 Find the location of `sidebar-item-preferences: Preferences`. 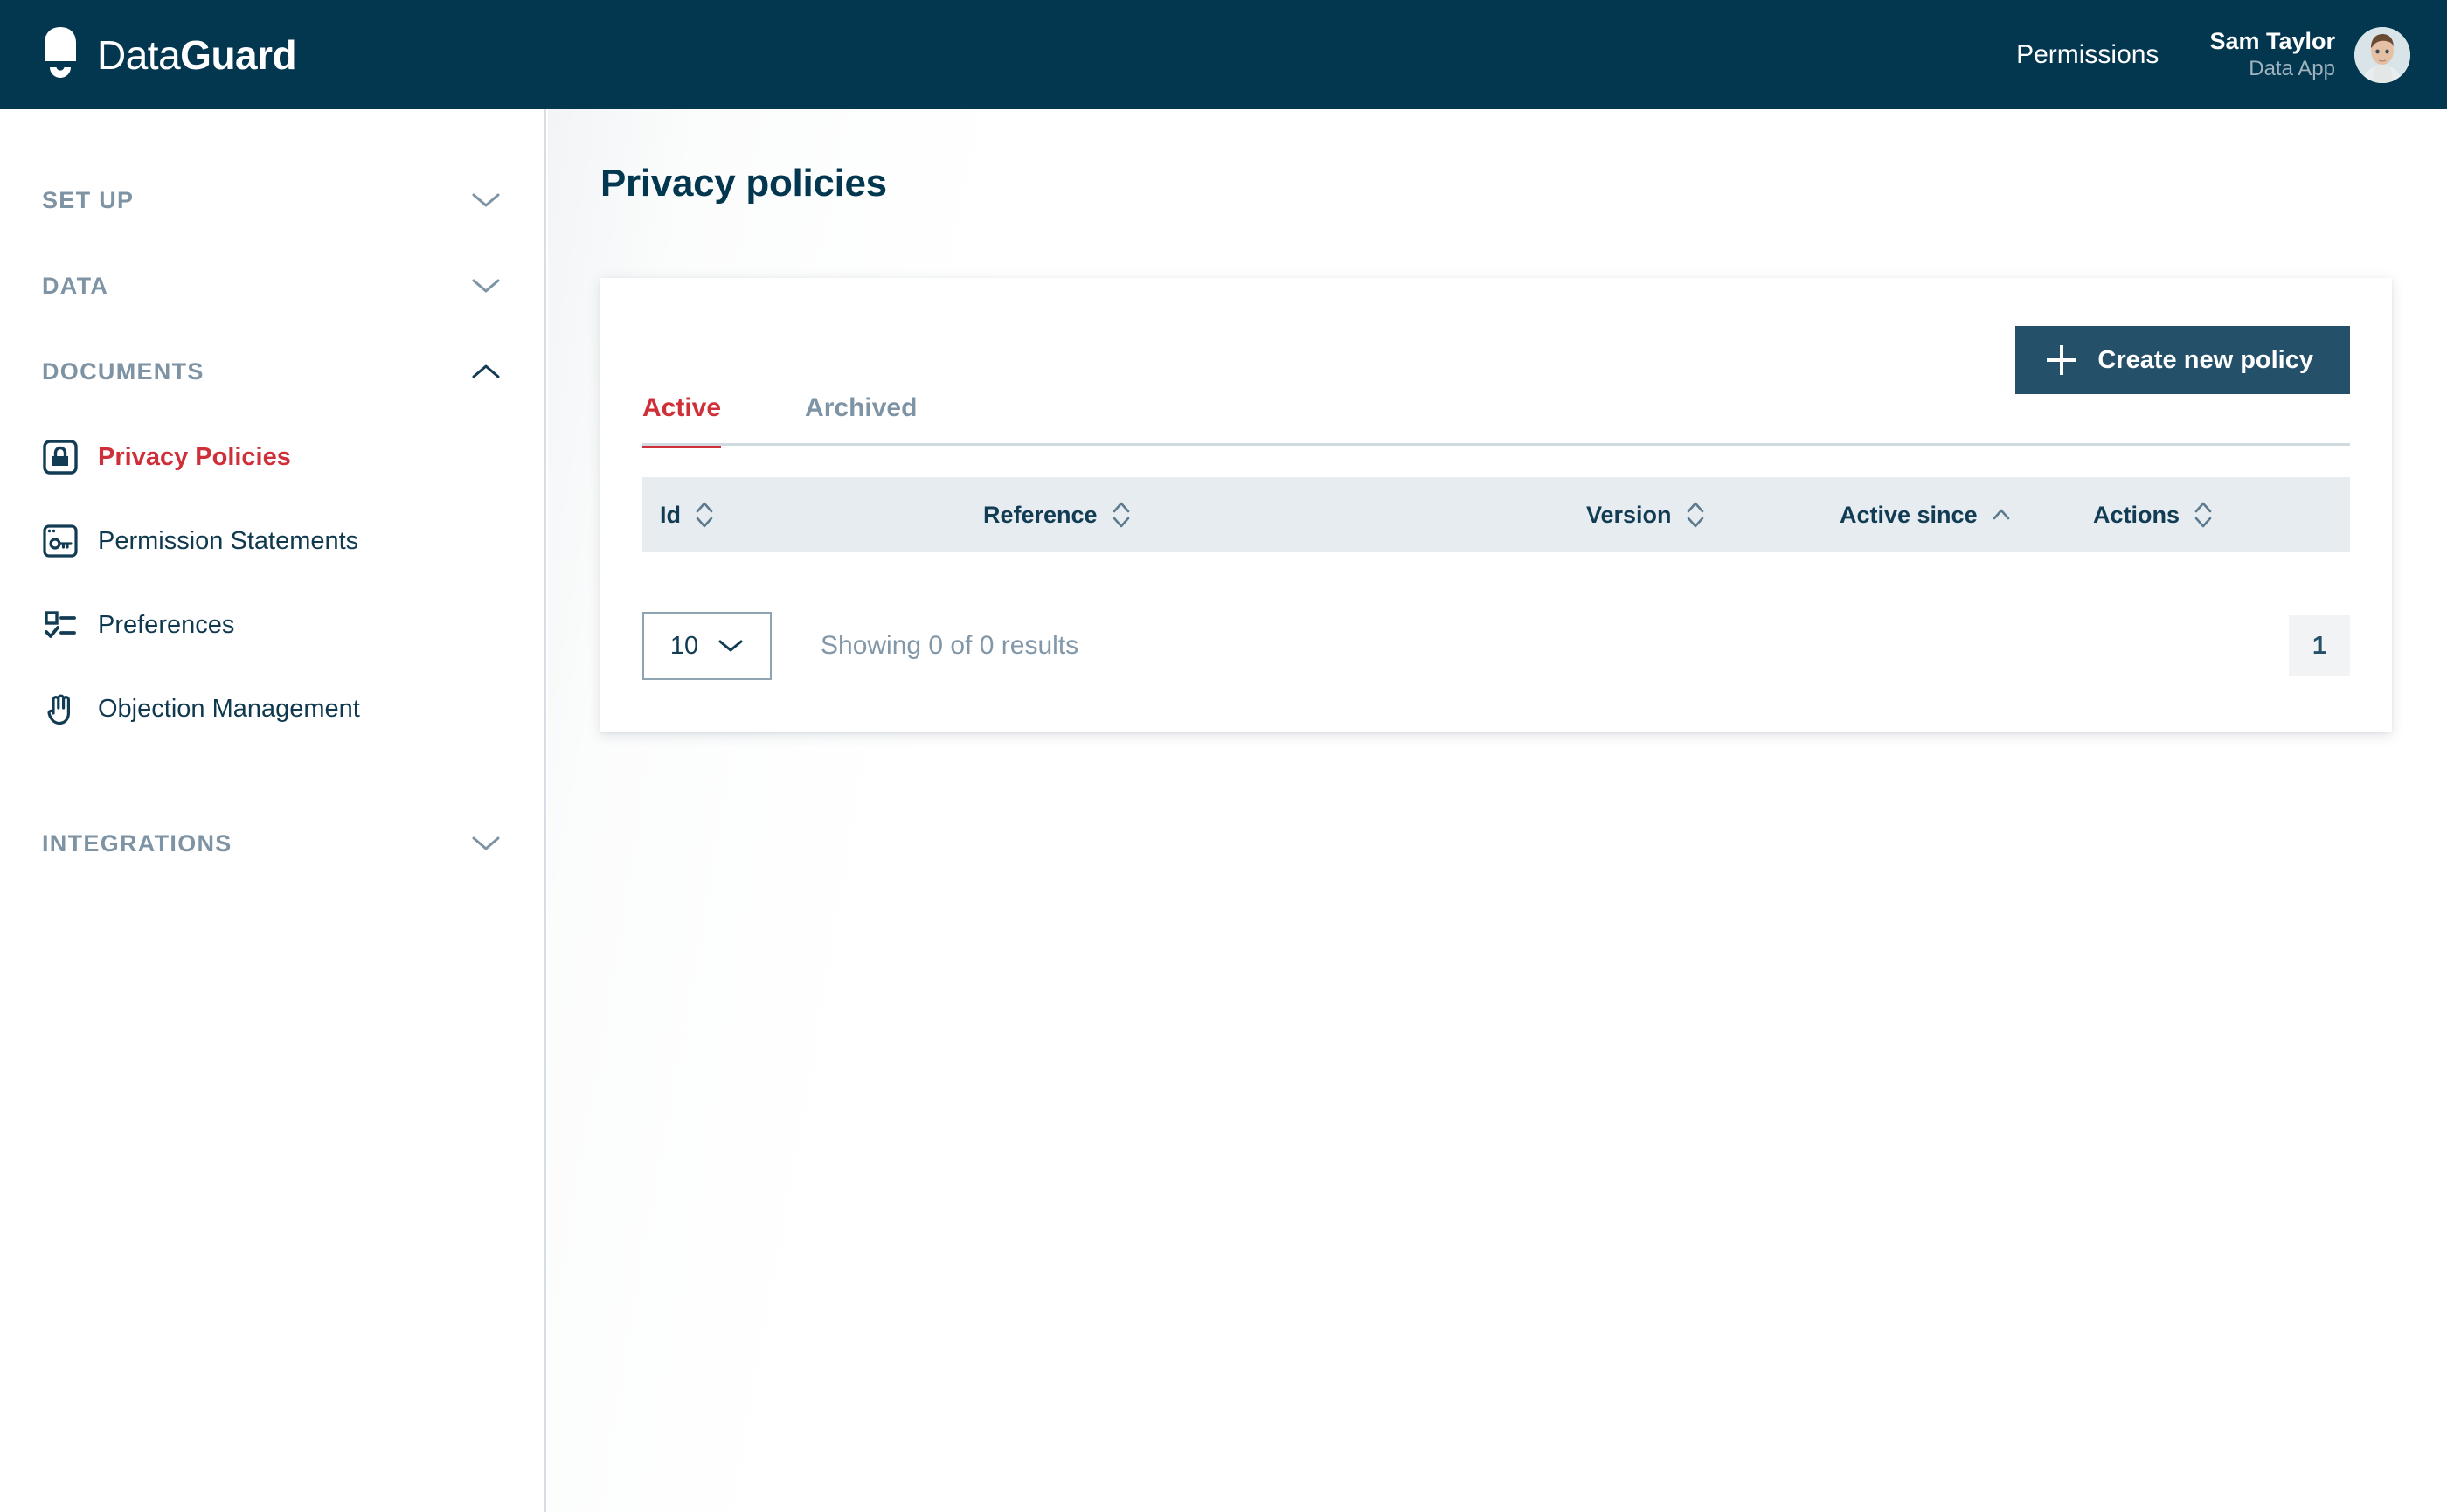

sidebar-item-preferences: Preferences is located at coordinates (272, 624).